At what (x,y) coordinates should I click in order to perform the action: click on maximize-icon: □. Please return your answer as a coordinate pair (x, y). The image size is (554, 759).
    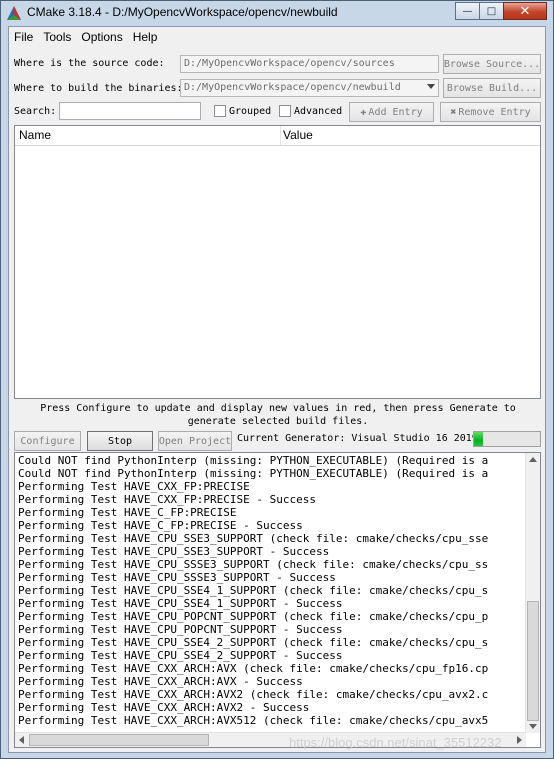
    Looking at the image, I should click on (491, 11).